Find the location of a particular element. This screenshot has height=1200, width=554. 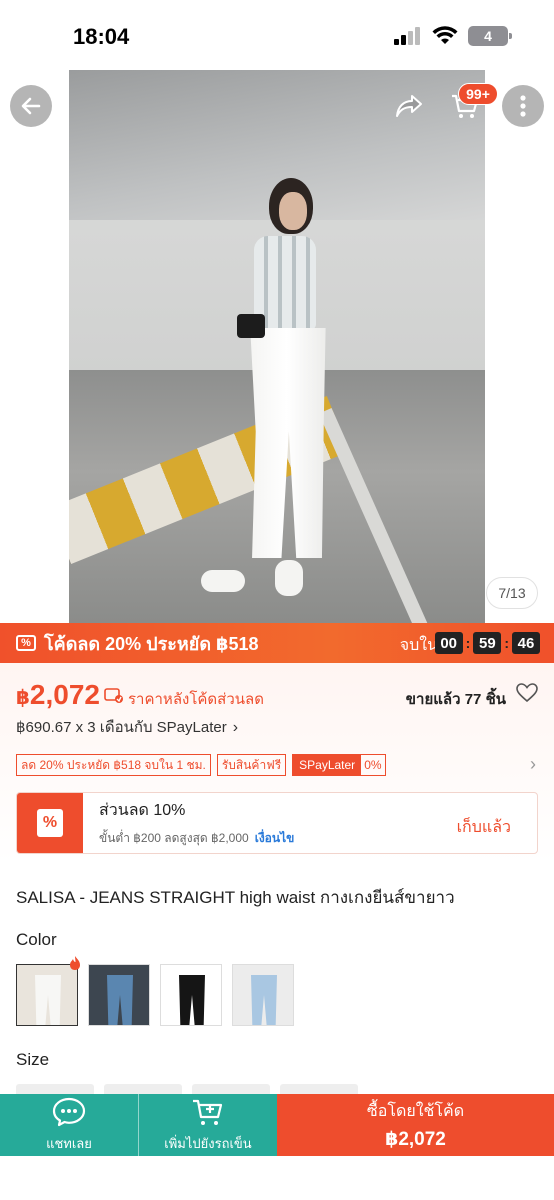

timer-seconds: 46 is located at coordinates (526, 643).